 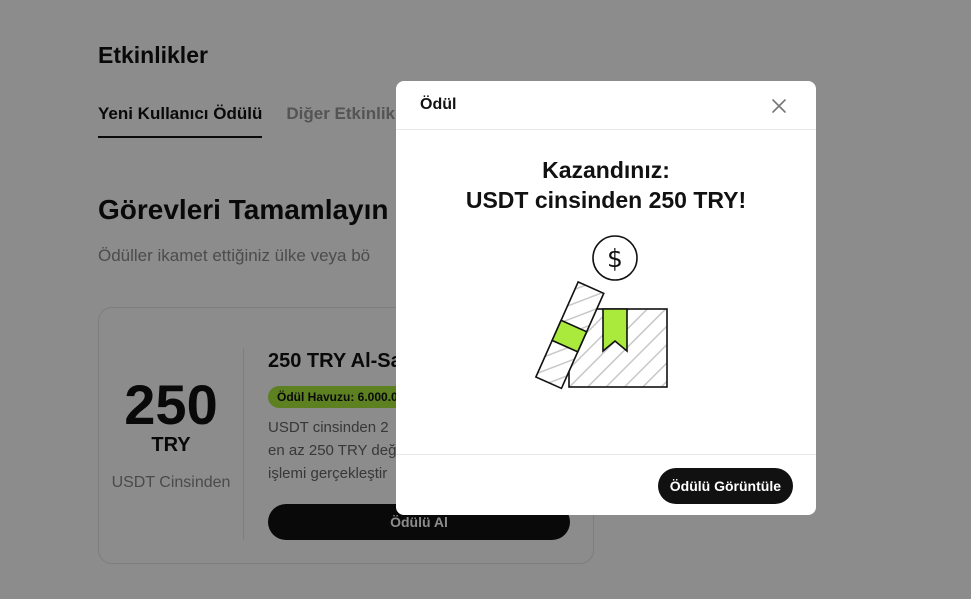 I want to click on modal-title: Ödül, so click(x=438, y=104).